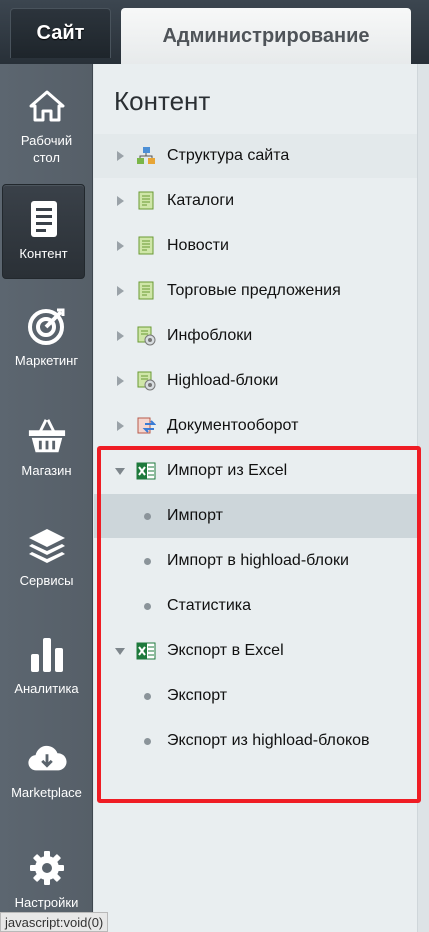  I want to click on status-bar: javascript:void(0), so click(54, 922).